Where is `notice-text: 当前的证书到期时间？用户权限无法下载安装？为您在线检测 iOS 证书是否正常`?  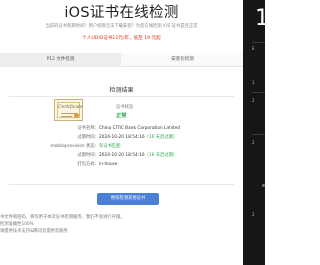
notice-text: 当前的证书到期时间？用户权限无法下载安装？为您在线检测 iOS 证书是否正常 is located at coordinates (121, 26).